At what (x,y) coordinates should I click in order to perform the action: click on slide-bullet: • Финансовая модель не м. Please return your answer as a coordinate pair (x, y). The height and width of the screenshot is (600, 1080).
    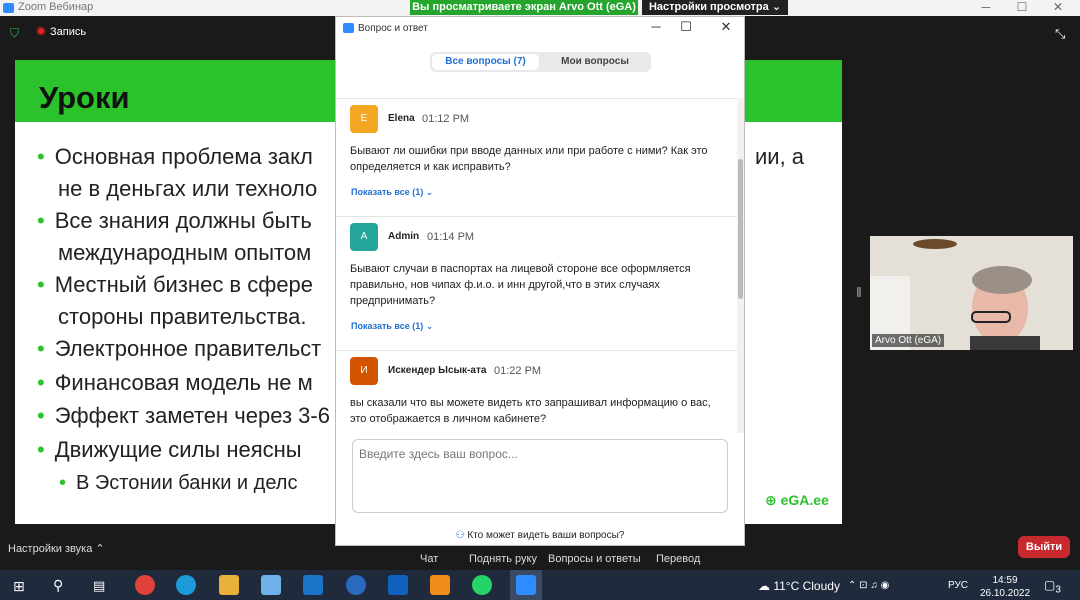
    Looking at the image, I should click on (175, 382).